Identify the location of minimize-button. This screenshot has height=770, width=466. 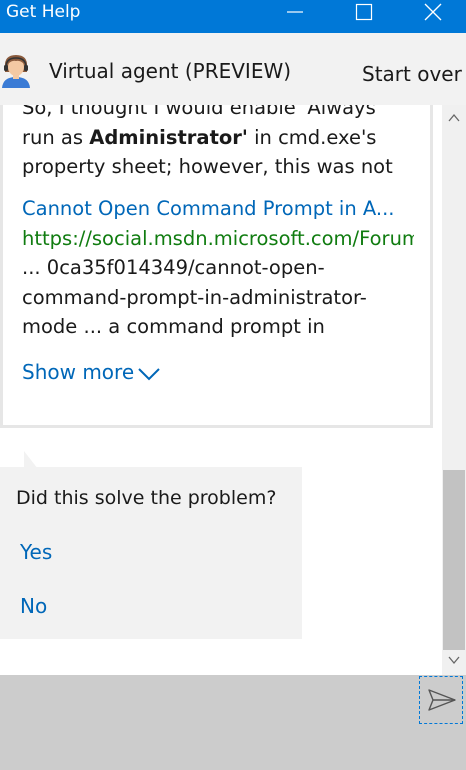
(294, 12).